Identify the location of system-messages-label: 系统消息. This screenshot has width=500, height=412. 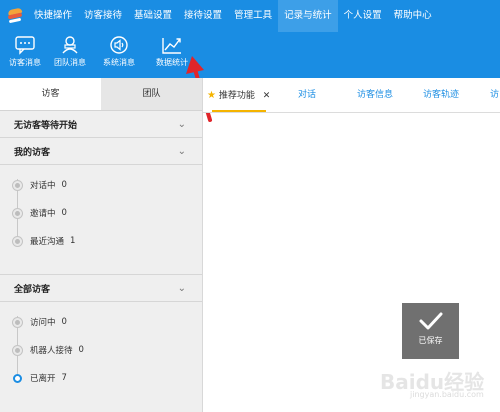
(119, 62).